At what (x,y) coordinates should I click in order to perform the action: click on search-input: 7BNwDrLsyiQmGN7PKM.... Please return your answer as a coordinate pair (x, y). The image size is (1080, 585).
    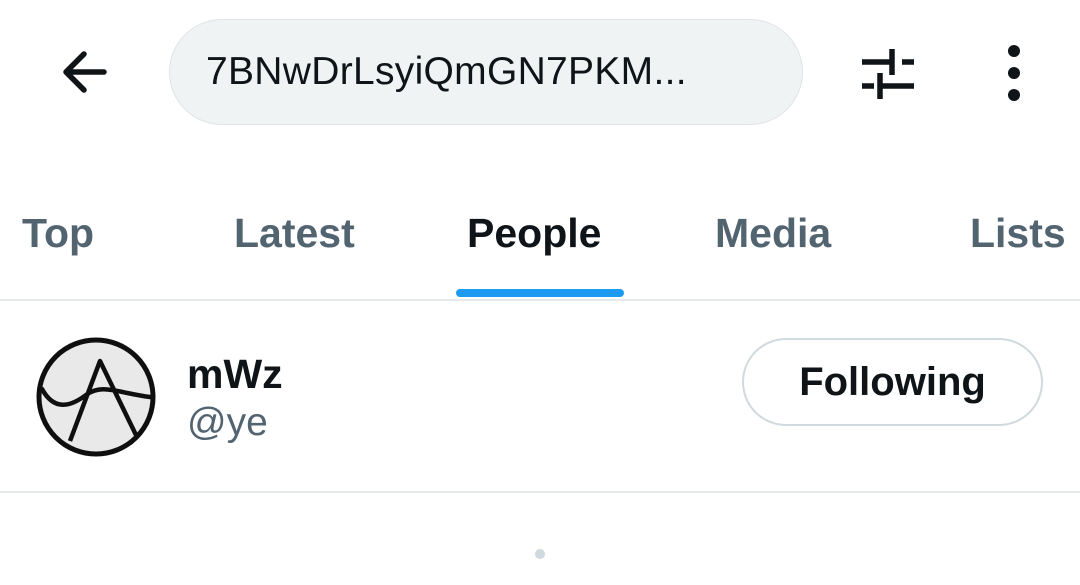
    Looking at the image, I should click on (486, 72).